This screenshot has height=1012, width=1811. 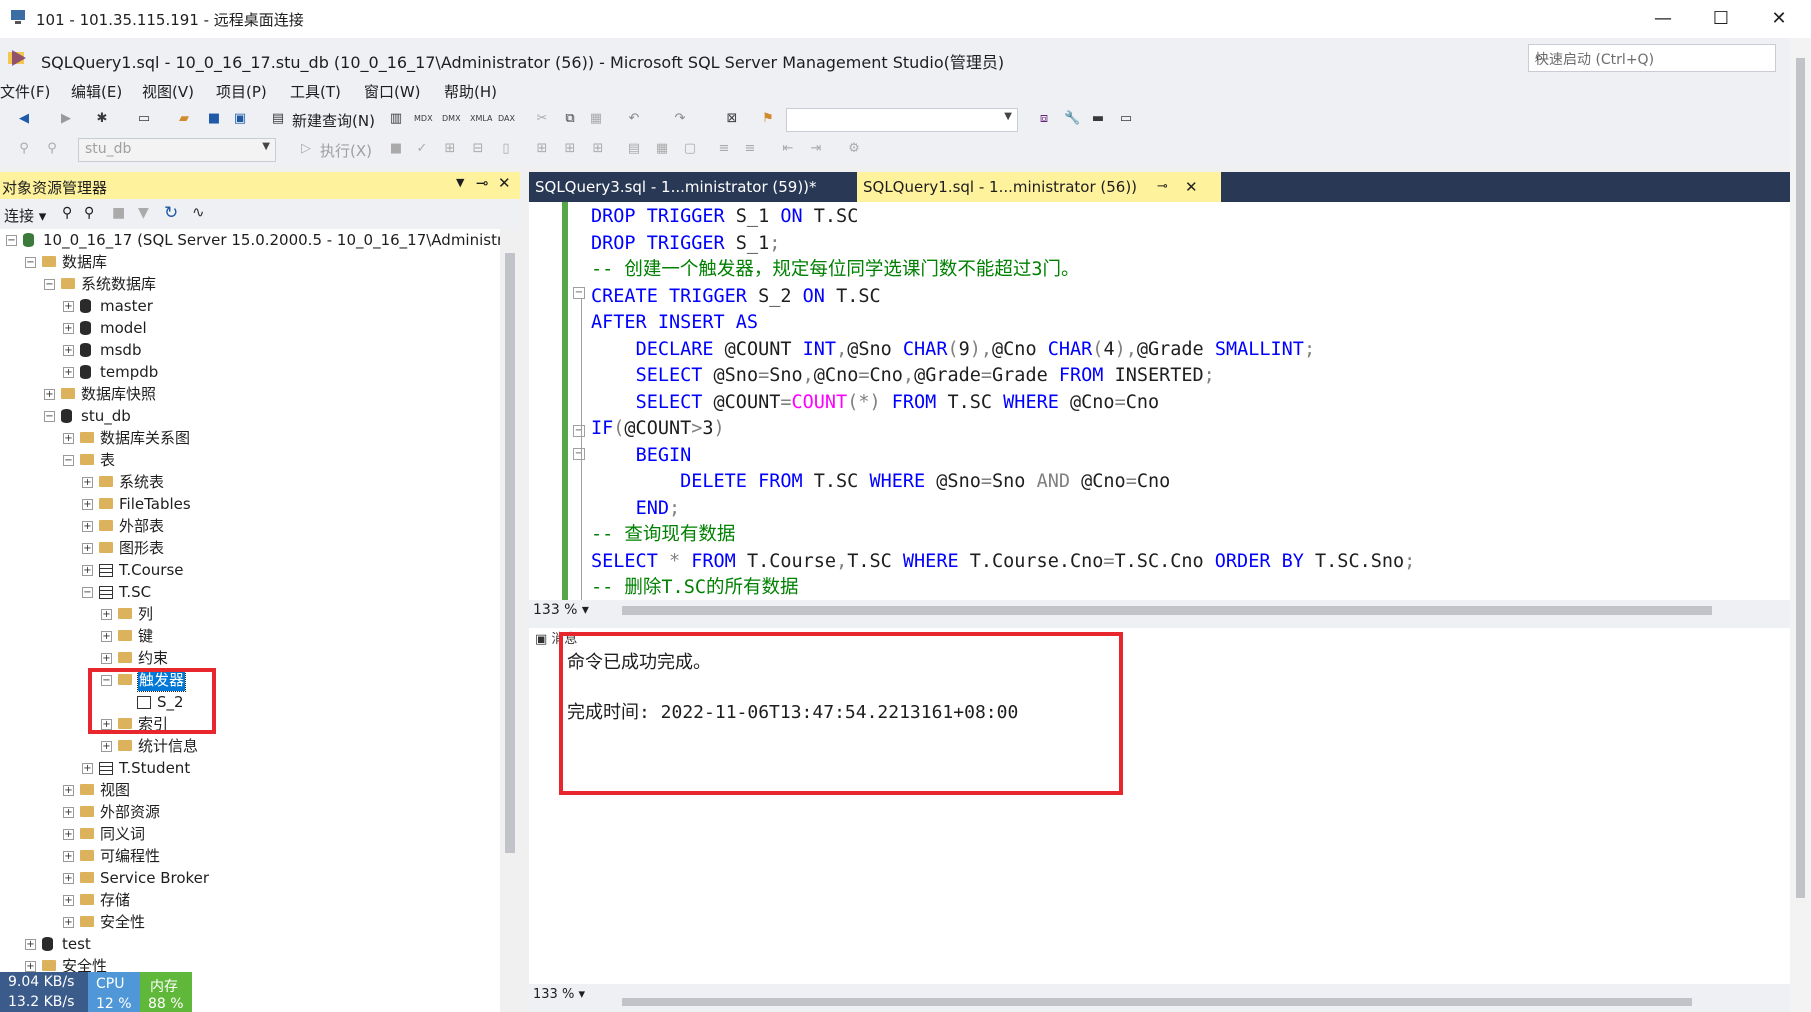 I want to click on available-databases-select: stu_db ▼, so click(x=177, y=150).